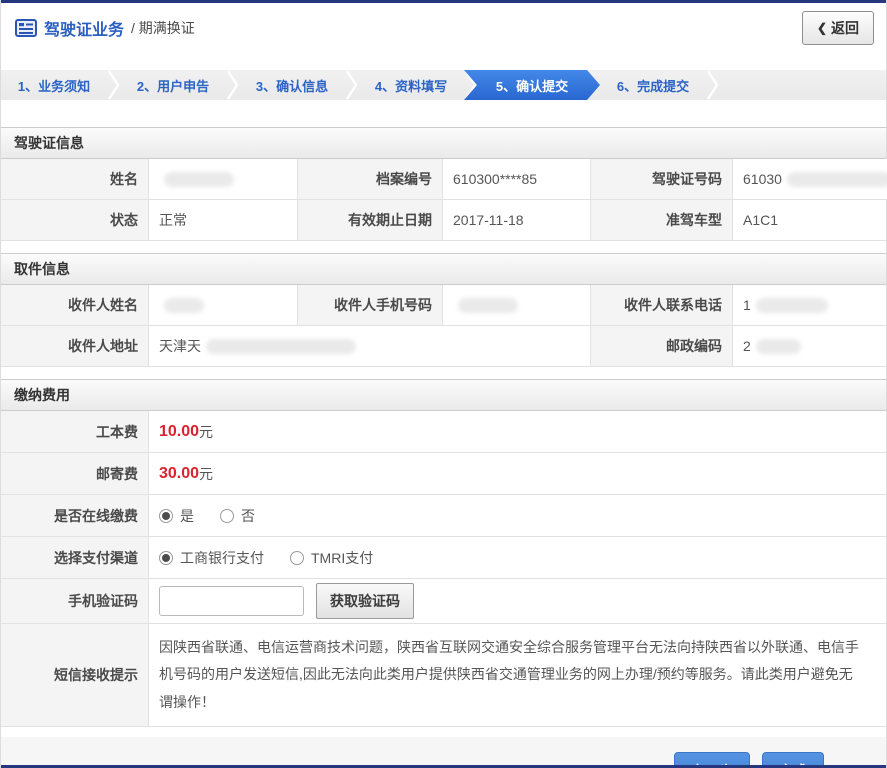 This screenshot has width=887, height=768. Describe the element at coordinates (84, 30) in the screenshot. I see `page-title: 驾驶证业务` at that location.